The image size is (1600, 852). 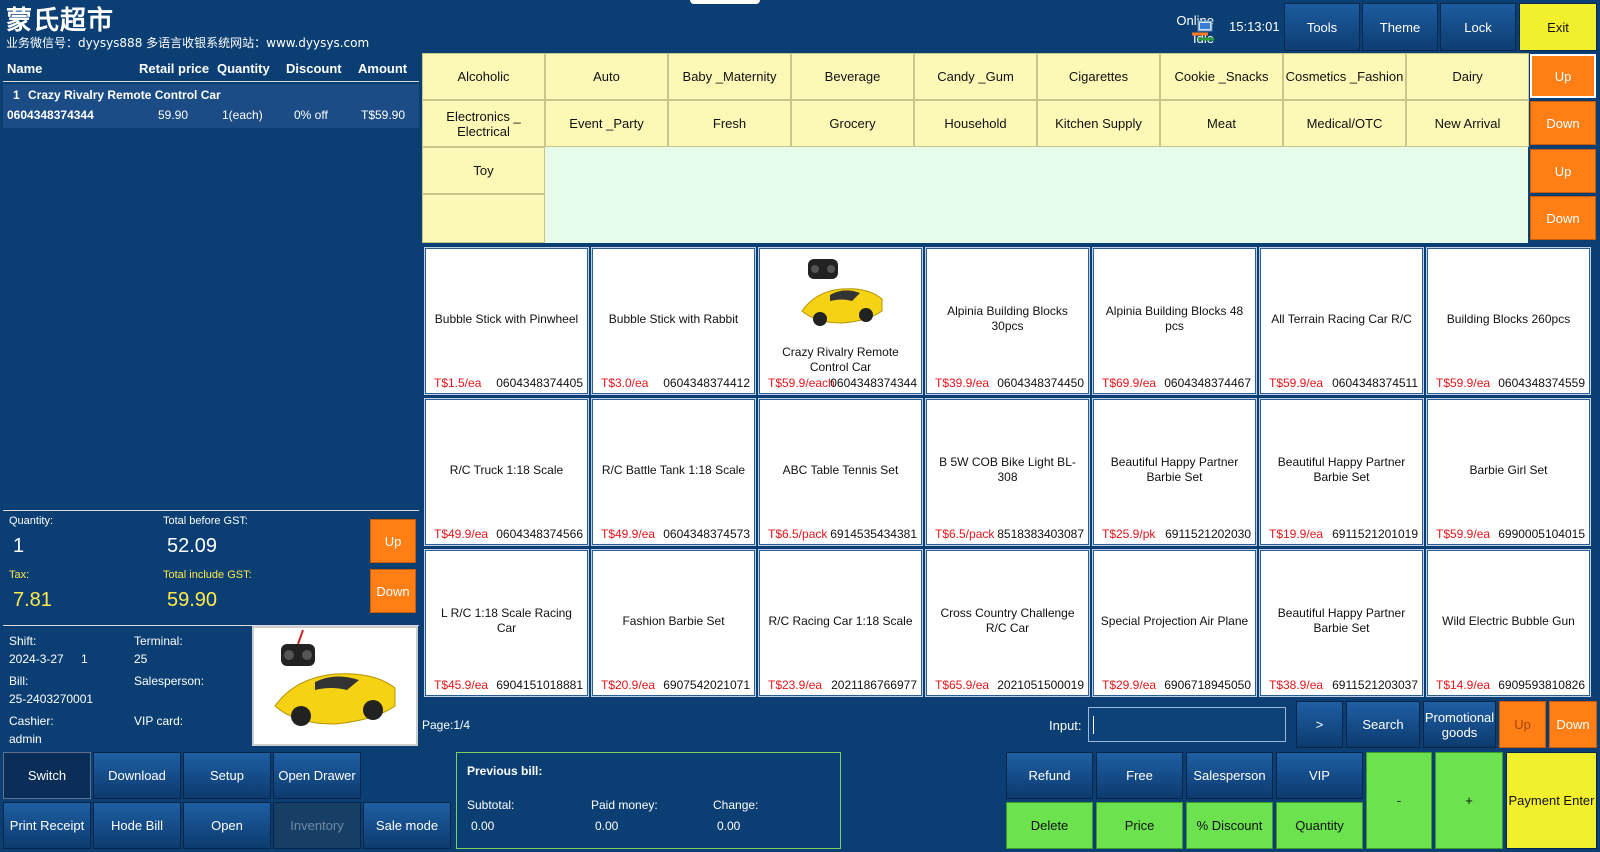 What do you see at coordinates (1229, 775) in the screenshot?
I see `salesperson-button: Salesperson` at bounding box center [1229, 775].